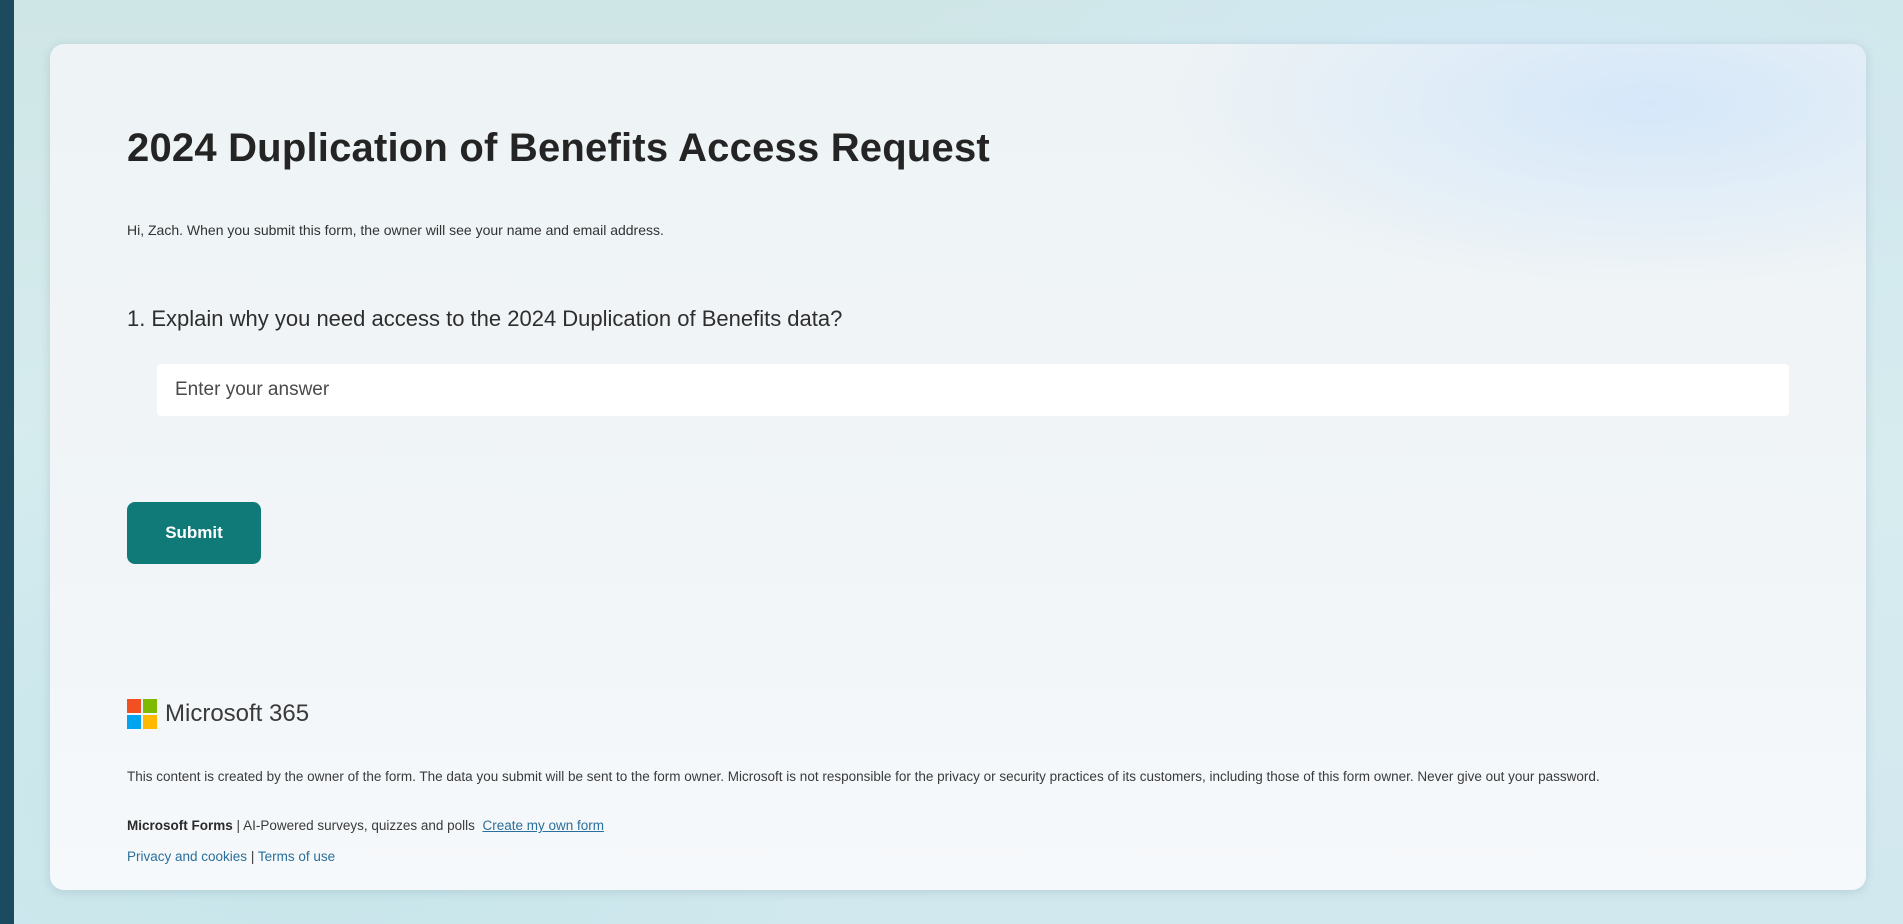 This screenshot has width=1903, height=924. Describe the element at coordinates (150, 722) in the screenshot. I see `logo-square-yellow` at that location.